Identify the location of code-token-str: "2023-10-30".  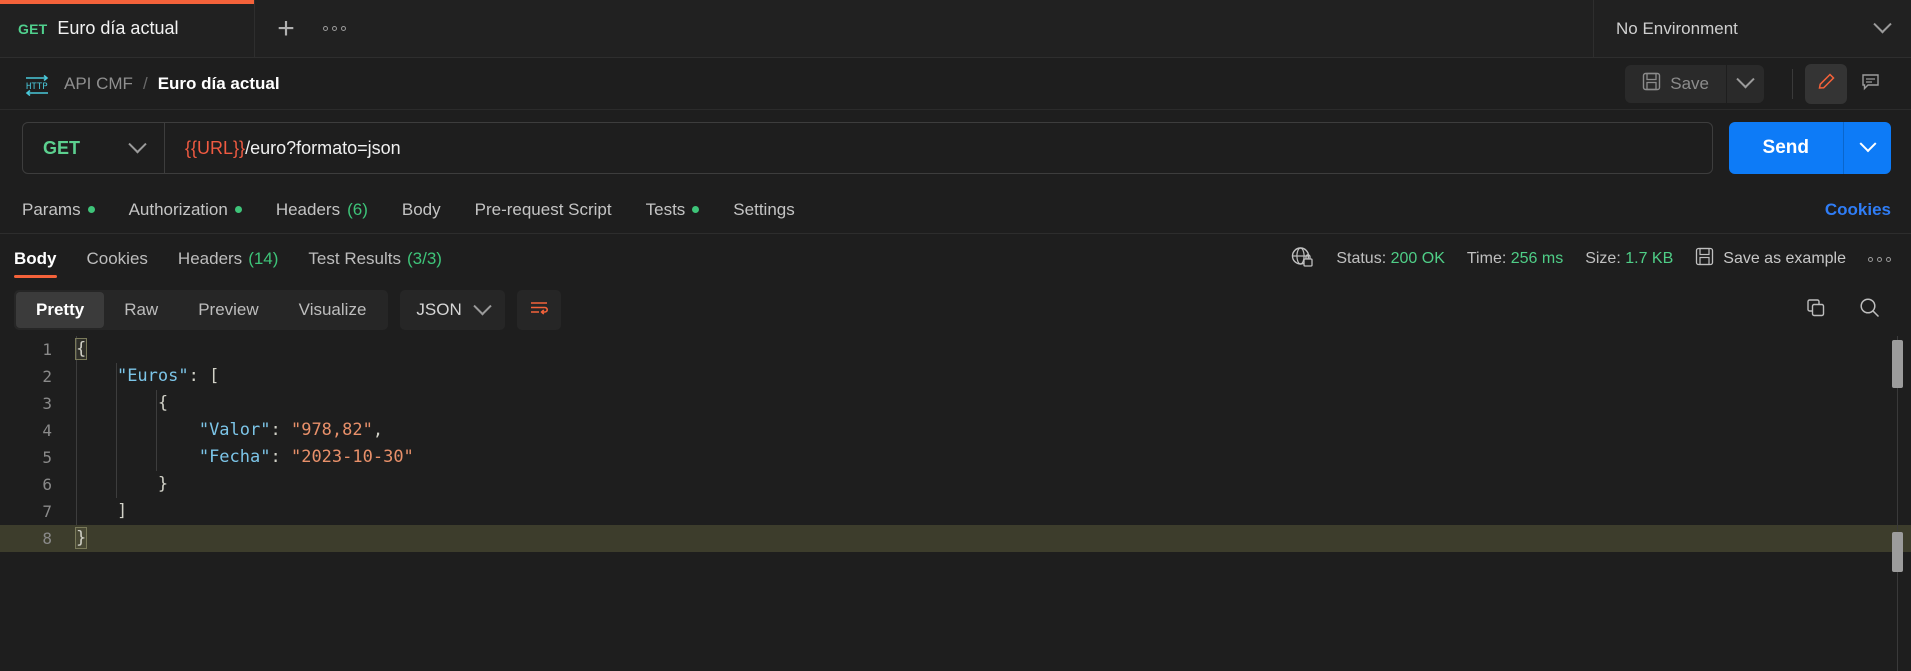
(352, 457).